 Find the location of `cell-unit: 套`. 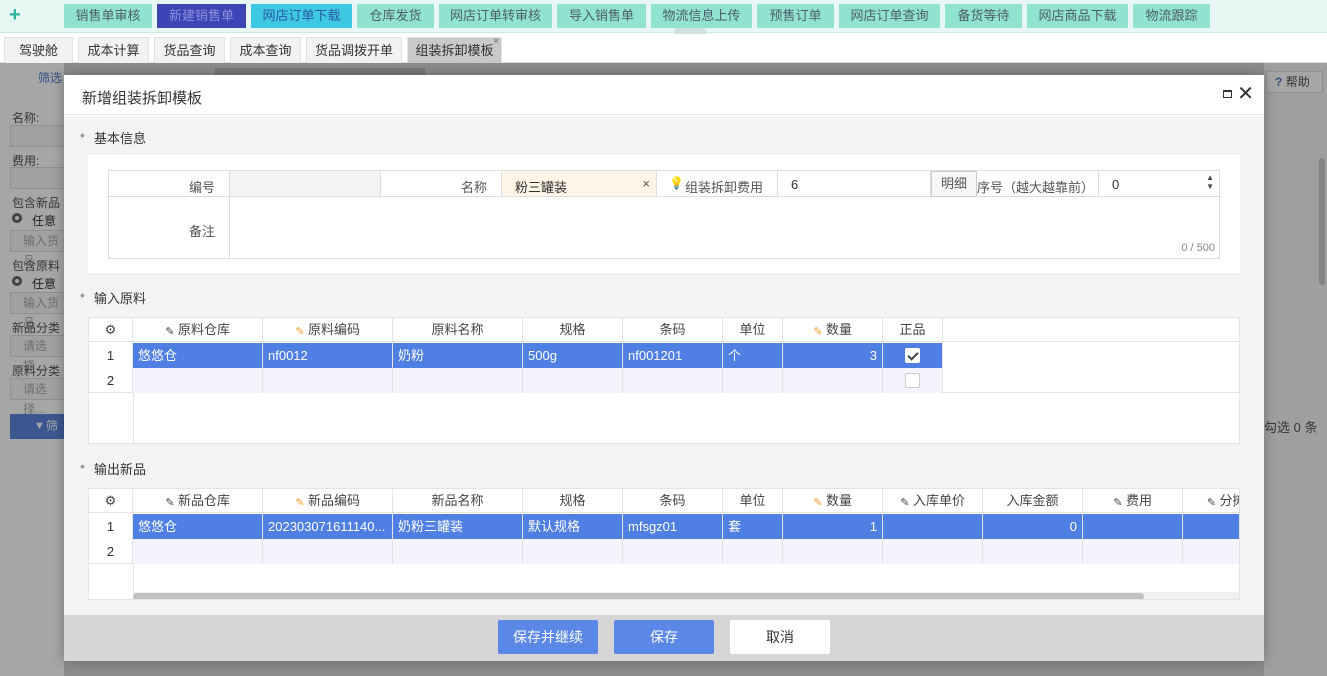

cell-unit: 套 is located at coordinates (753, 526).